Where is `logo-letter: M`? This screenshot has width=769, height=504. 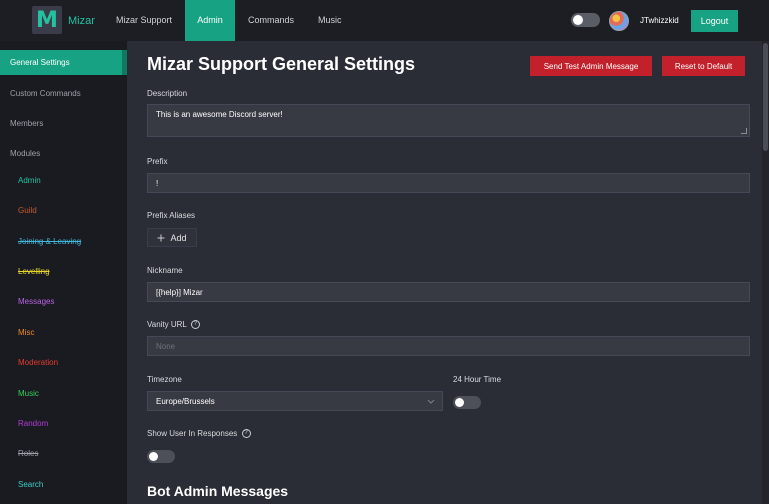
logo-letter: M is located at coordinates (47, 20).